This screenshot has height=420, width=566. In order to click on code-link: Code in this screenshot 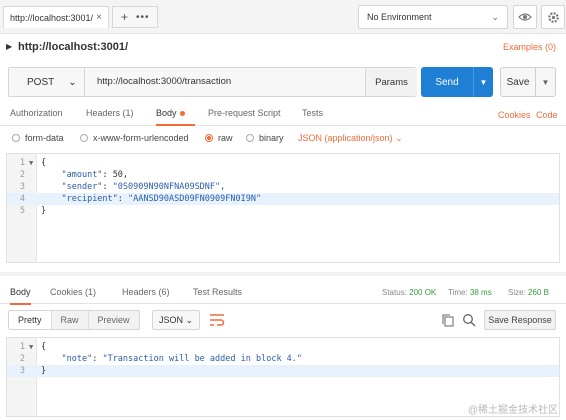, I will do `click(547, 115)`.